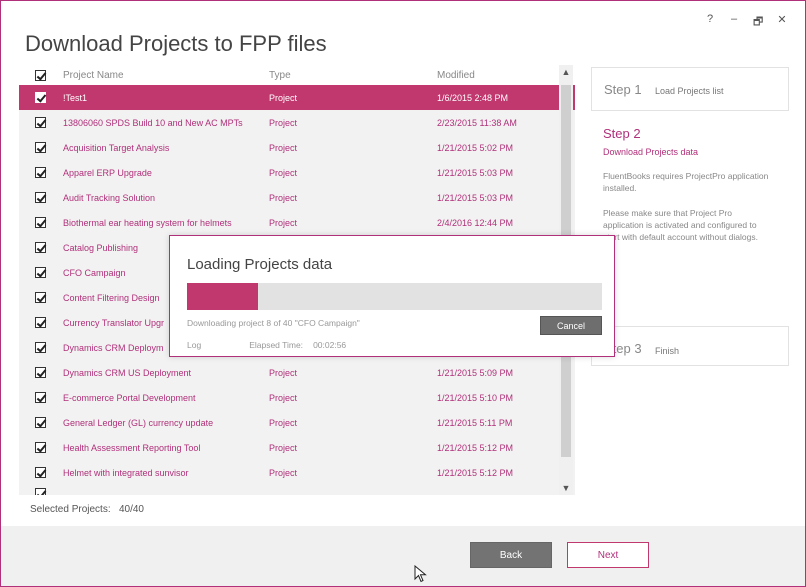 The height and width of the screenshot is (587, 806). I want to click on project-modified: 1/21/2015 5:02 PM, so click(475, 147).